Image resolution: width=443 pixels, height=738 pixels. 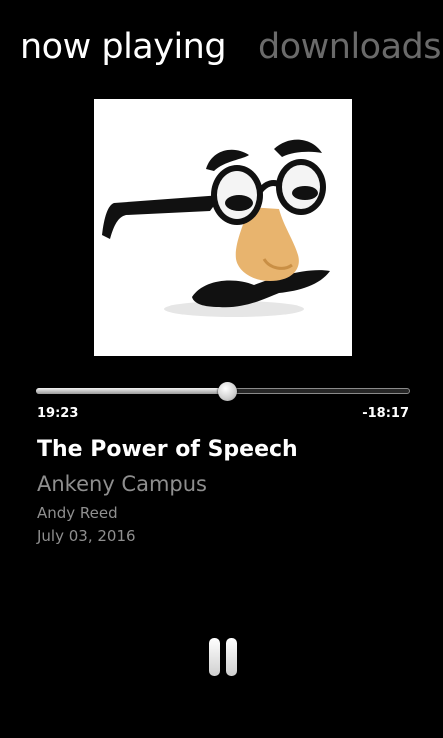 What do you see at coordinates (123, 47) in the screenshot?
I see `tab-now-playing: now playing` at bounding box center [123, 47].